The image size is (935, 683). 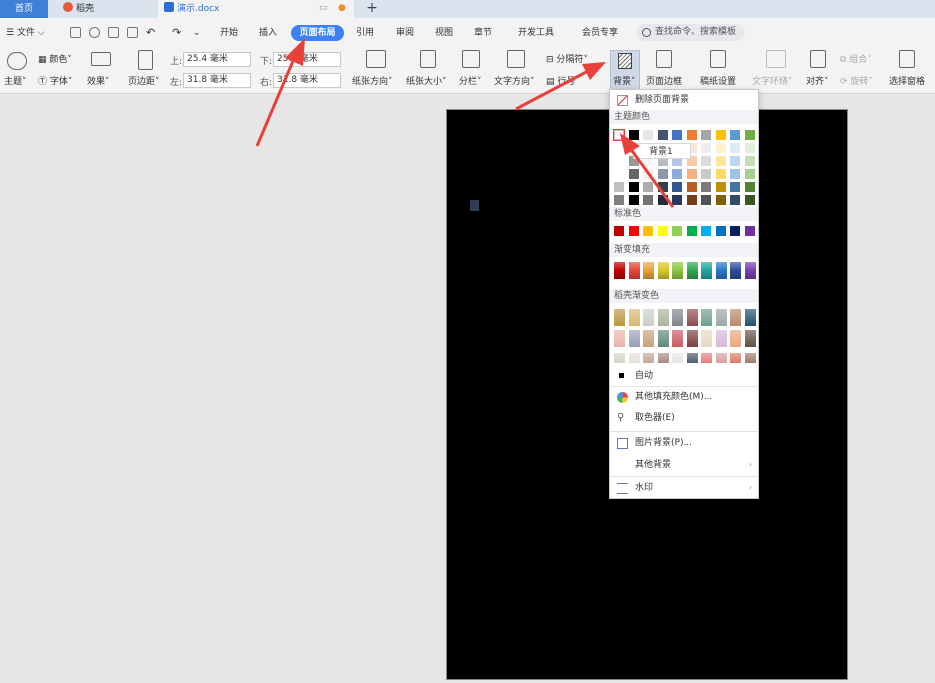 What do you see at coordinates (483, 33) in the screenshot?
I see `tab-chapter: 章节` at bounding box center [483, 33].